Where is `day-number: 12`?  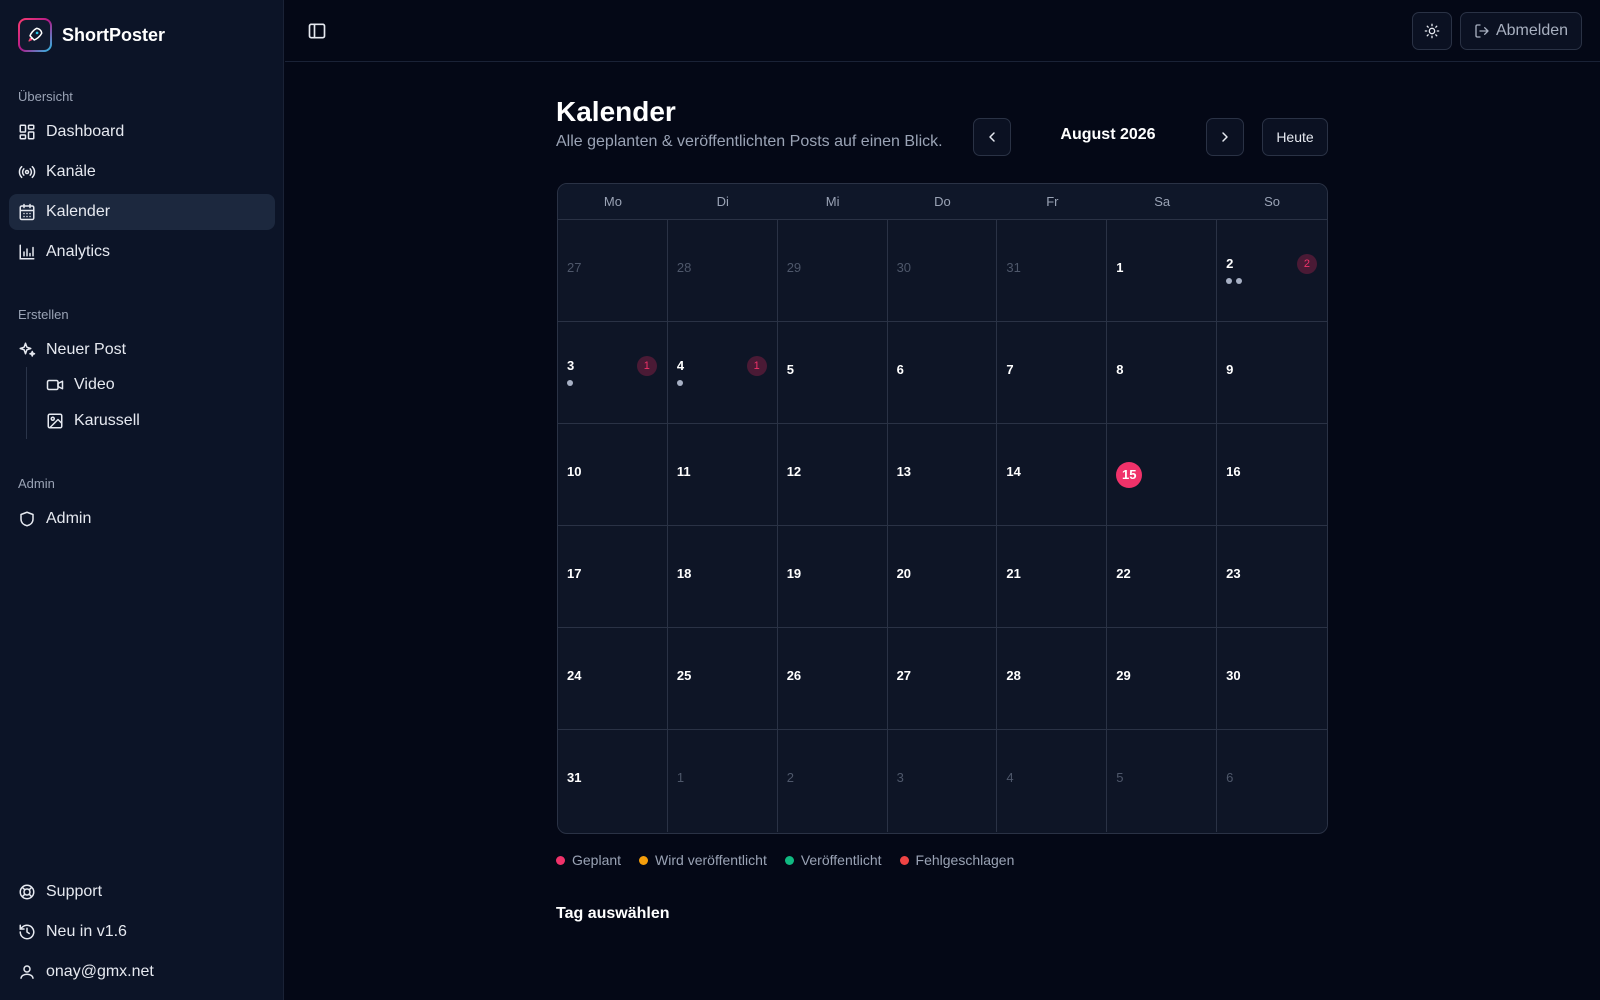 day-number: 12 is located at coordinates (794, 471).